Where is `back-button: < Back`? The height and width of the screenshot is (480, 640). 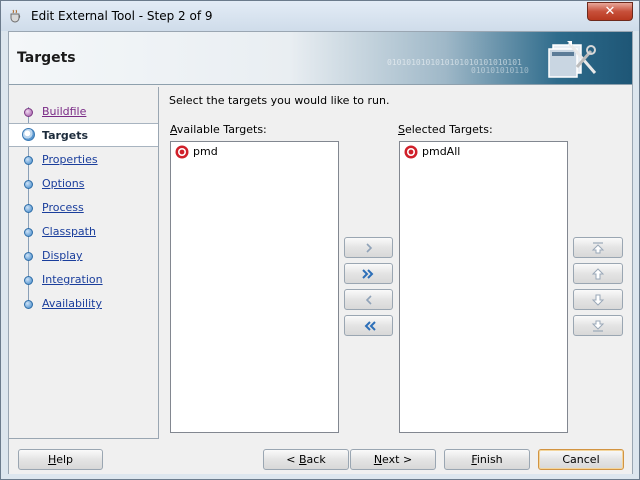
back-button: < Back is located at coordinates (306, 459).